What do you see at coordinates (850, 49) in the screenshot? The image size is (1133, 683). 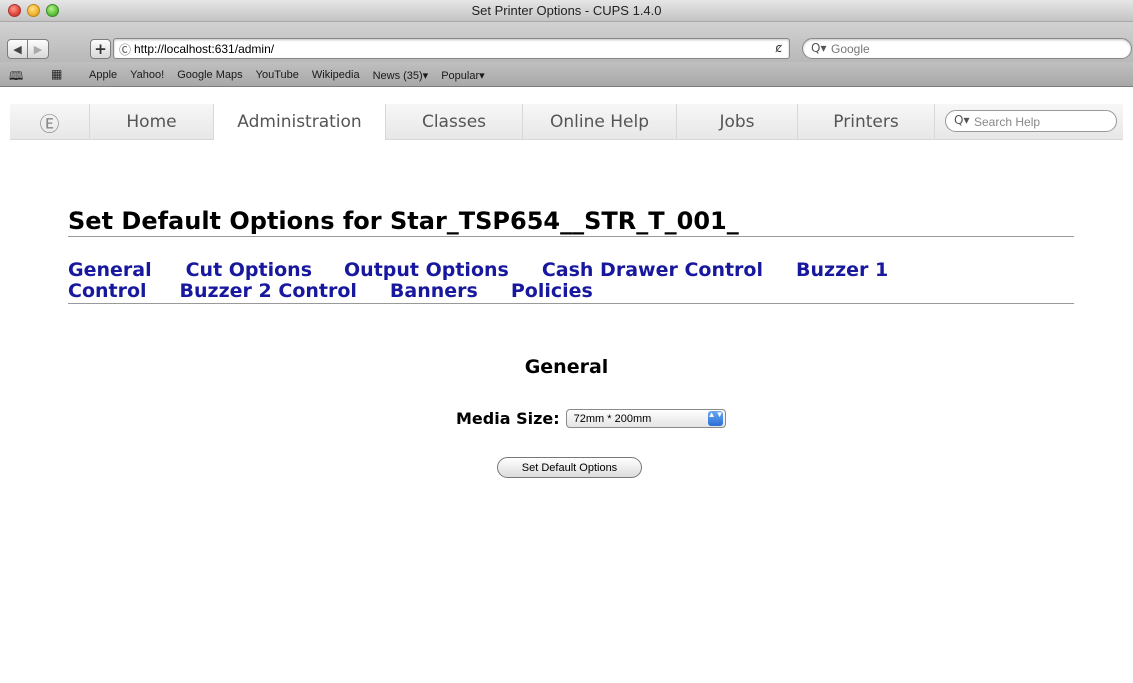 I see `browser-search-placeholder: Google` at bounding box center [850, 49].